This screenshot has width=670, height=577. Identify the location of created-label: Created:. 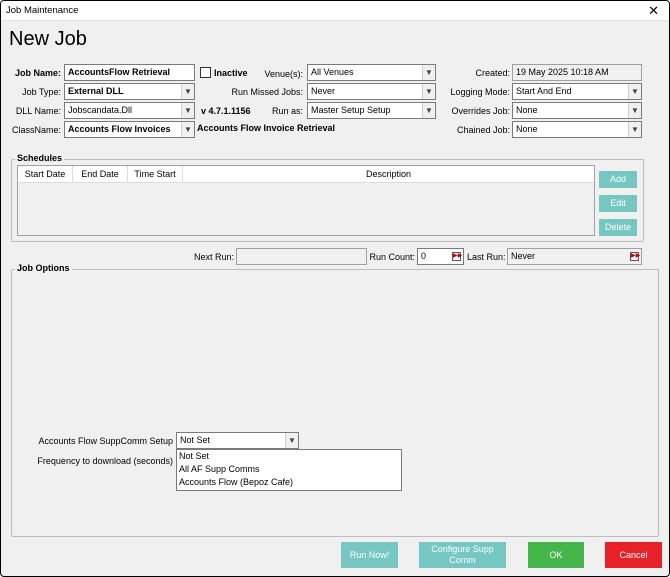
(492, 73).